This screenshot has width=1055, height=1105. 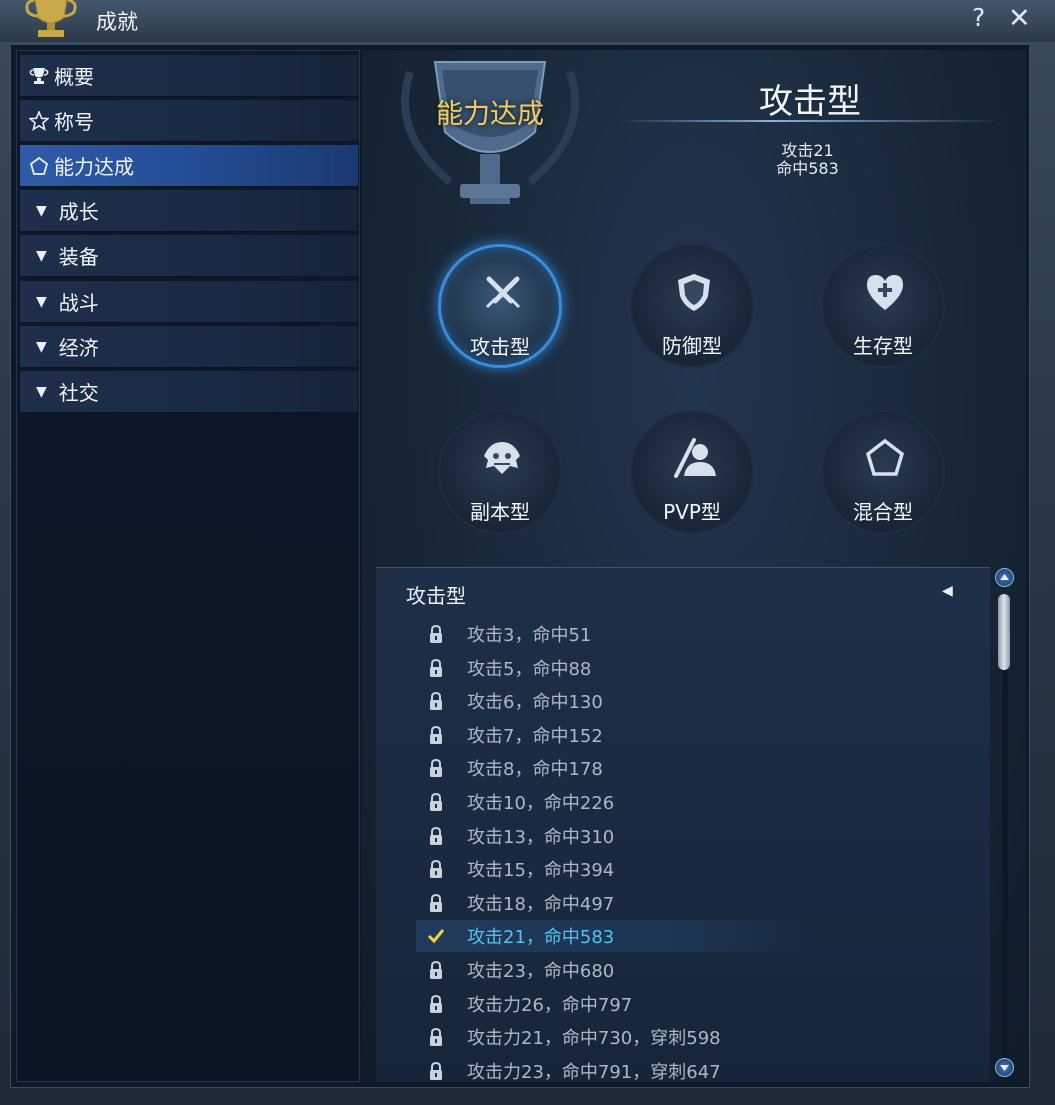 I want to click on sidebar-item-label: 成长, so click(x=78, y=212).